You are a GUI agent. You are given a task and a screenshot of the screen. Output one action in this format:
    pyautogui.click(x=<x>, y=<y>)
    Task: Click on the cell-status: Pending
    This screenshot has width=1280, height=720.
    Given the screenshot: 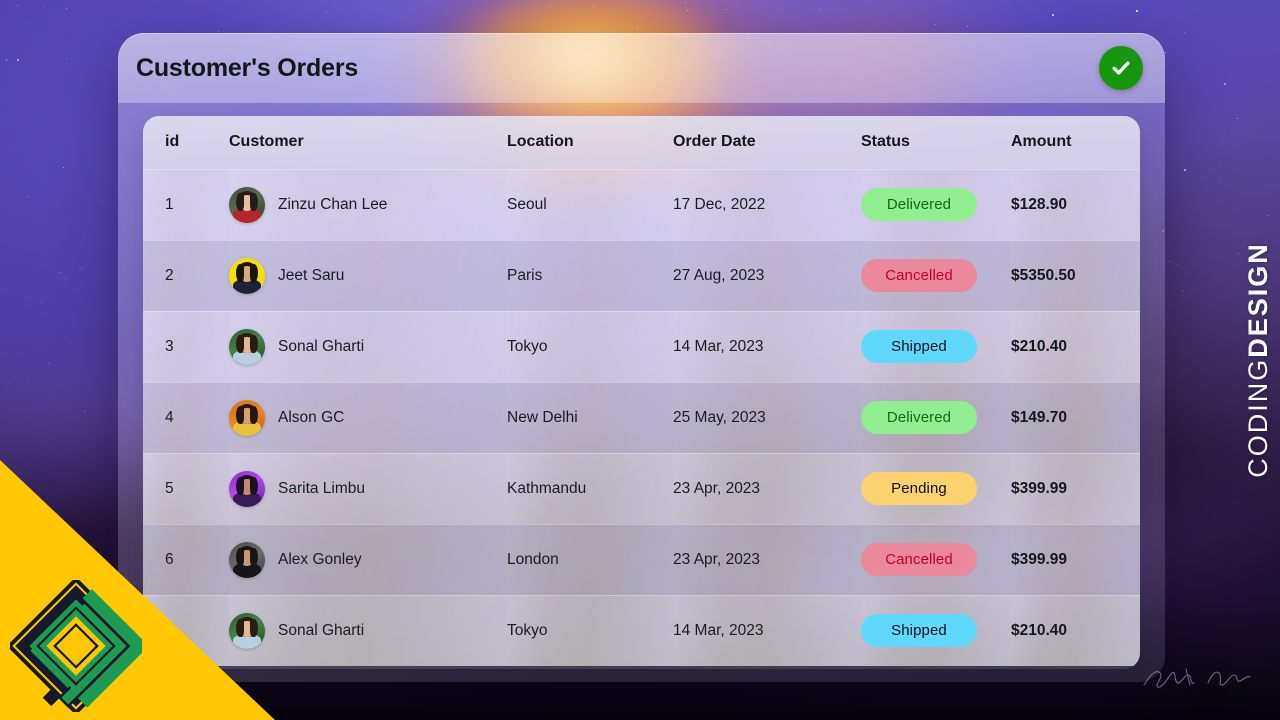 What is the action you would take?
    pyautogui.click(x=936, y=488)
    